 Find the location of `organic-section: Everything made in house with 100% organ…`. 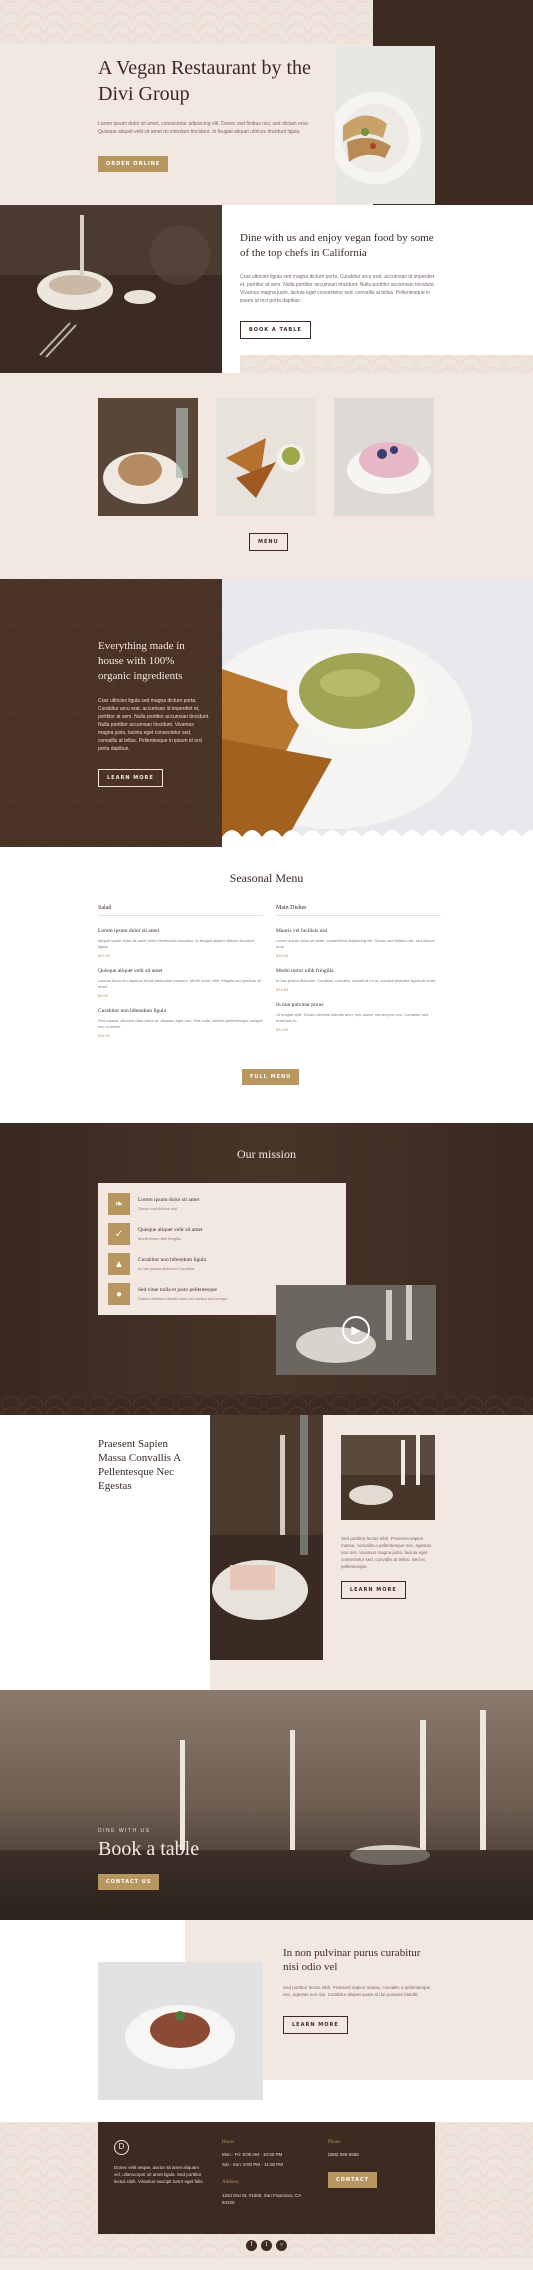

organic-section: Everything made in house with 100% organ… is located at coordinates (266, 713).